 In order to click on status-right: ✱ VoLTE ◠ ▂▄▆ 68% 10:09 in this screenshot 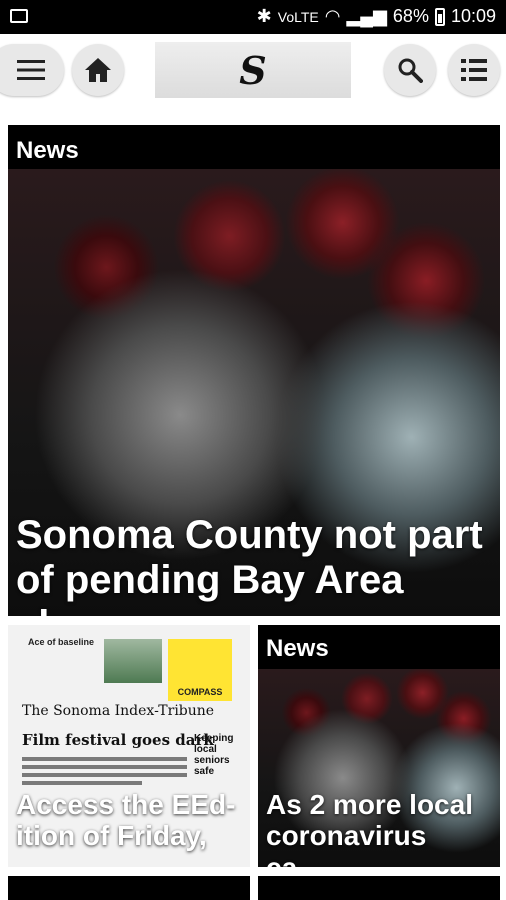, I will do `click(376, 16)`.